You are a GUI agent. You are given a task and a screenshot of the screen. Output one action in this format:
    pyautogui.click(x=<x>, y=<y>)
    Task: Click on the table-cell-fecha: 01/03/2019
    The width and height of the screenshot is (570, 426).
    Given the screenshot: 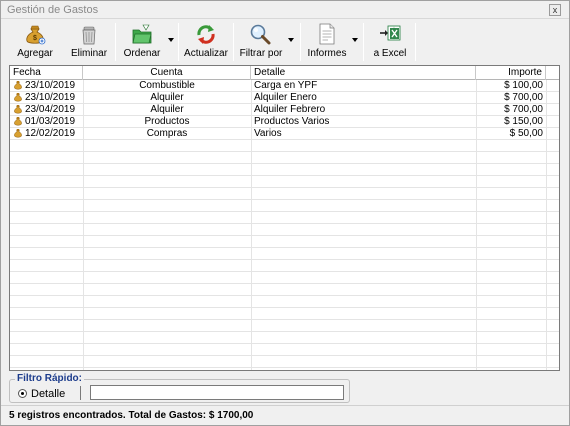 What is the action you would take?
    pyautogui.click(x=46, y=121)
    